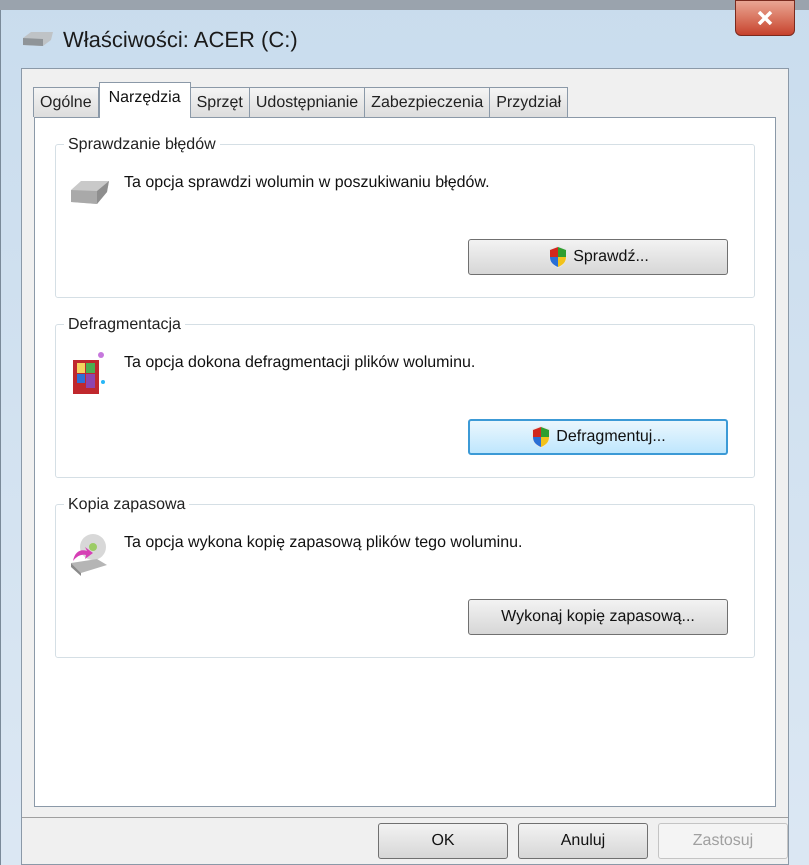  Describe the element at coordinates (144, 100) in the screenshot. I see `tab: Narzędzia` at that location.